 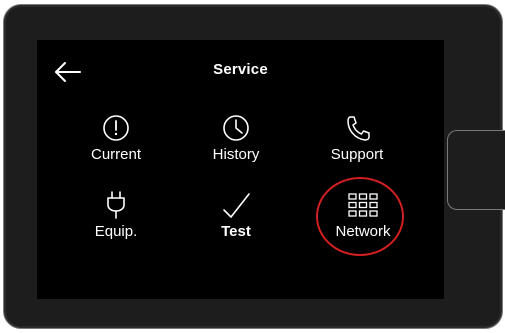 What do you see at coordinates (116, 144) in the screenshot?
I see `current-tile: Current` at bounding box center [116, 144].